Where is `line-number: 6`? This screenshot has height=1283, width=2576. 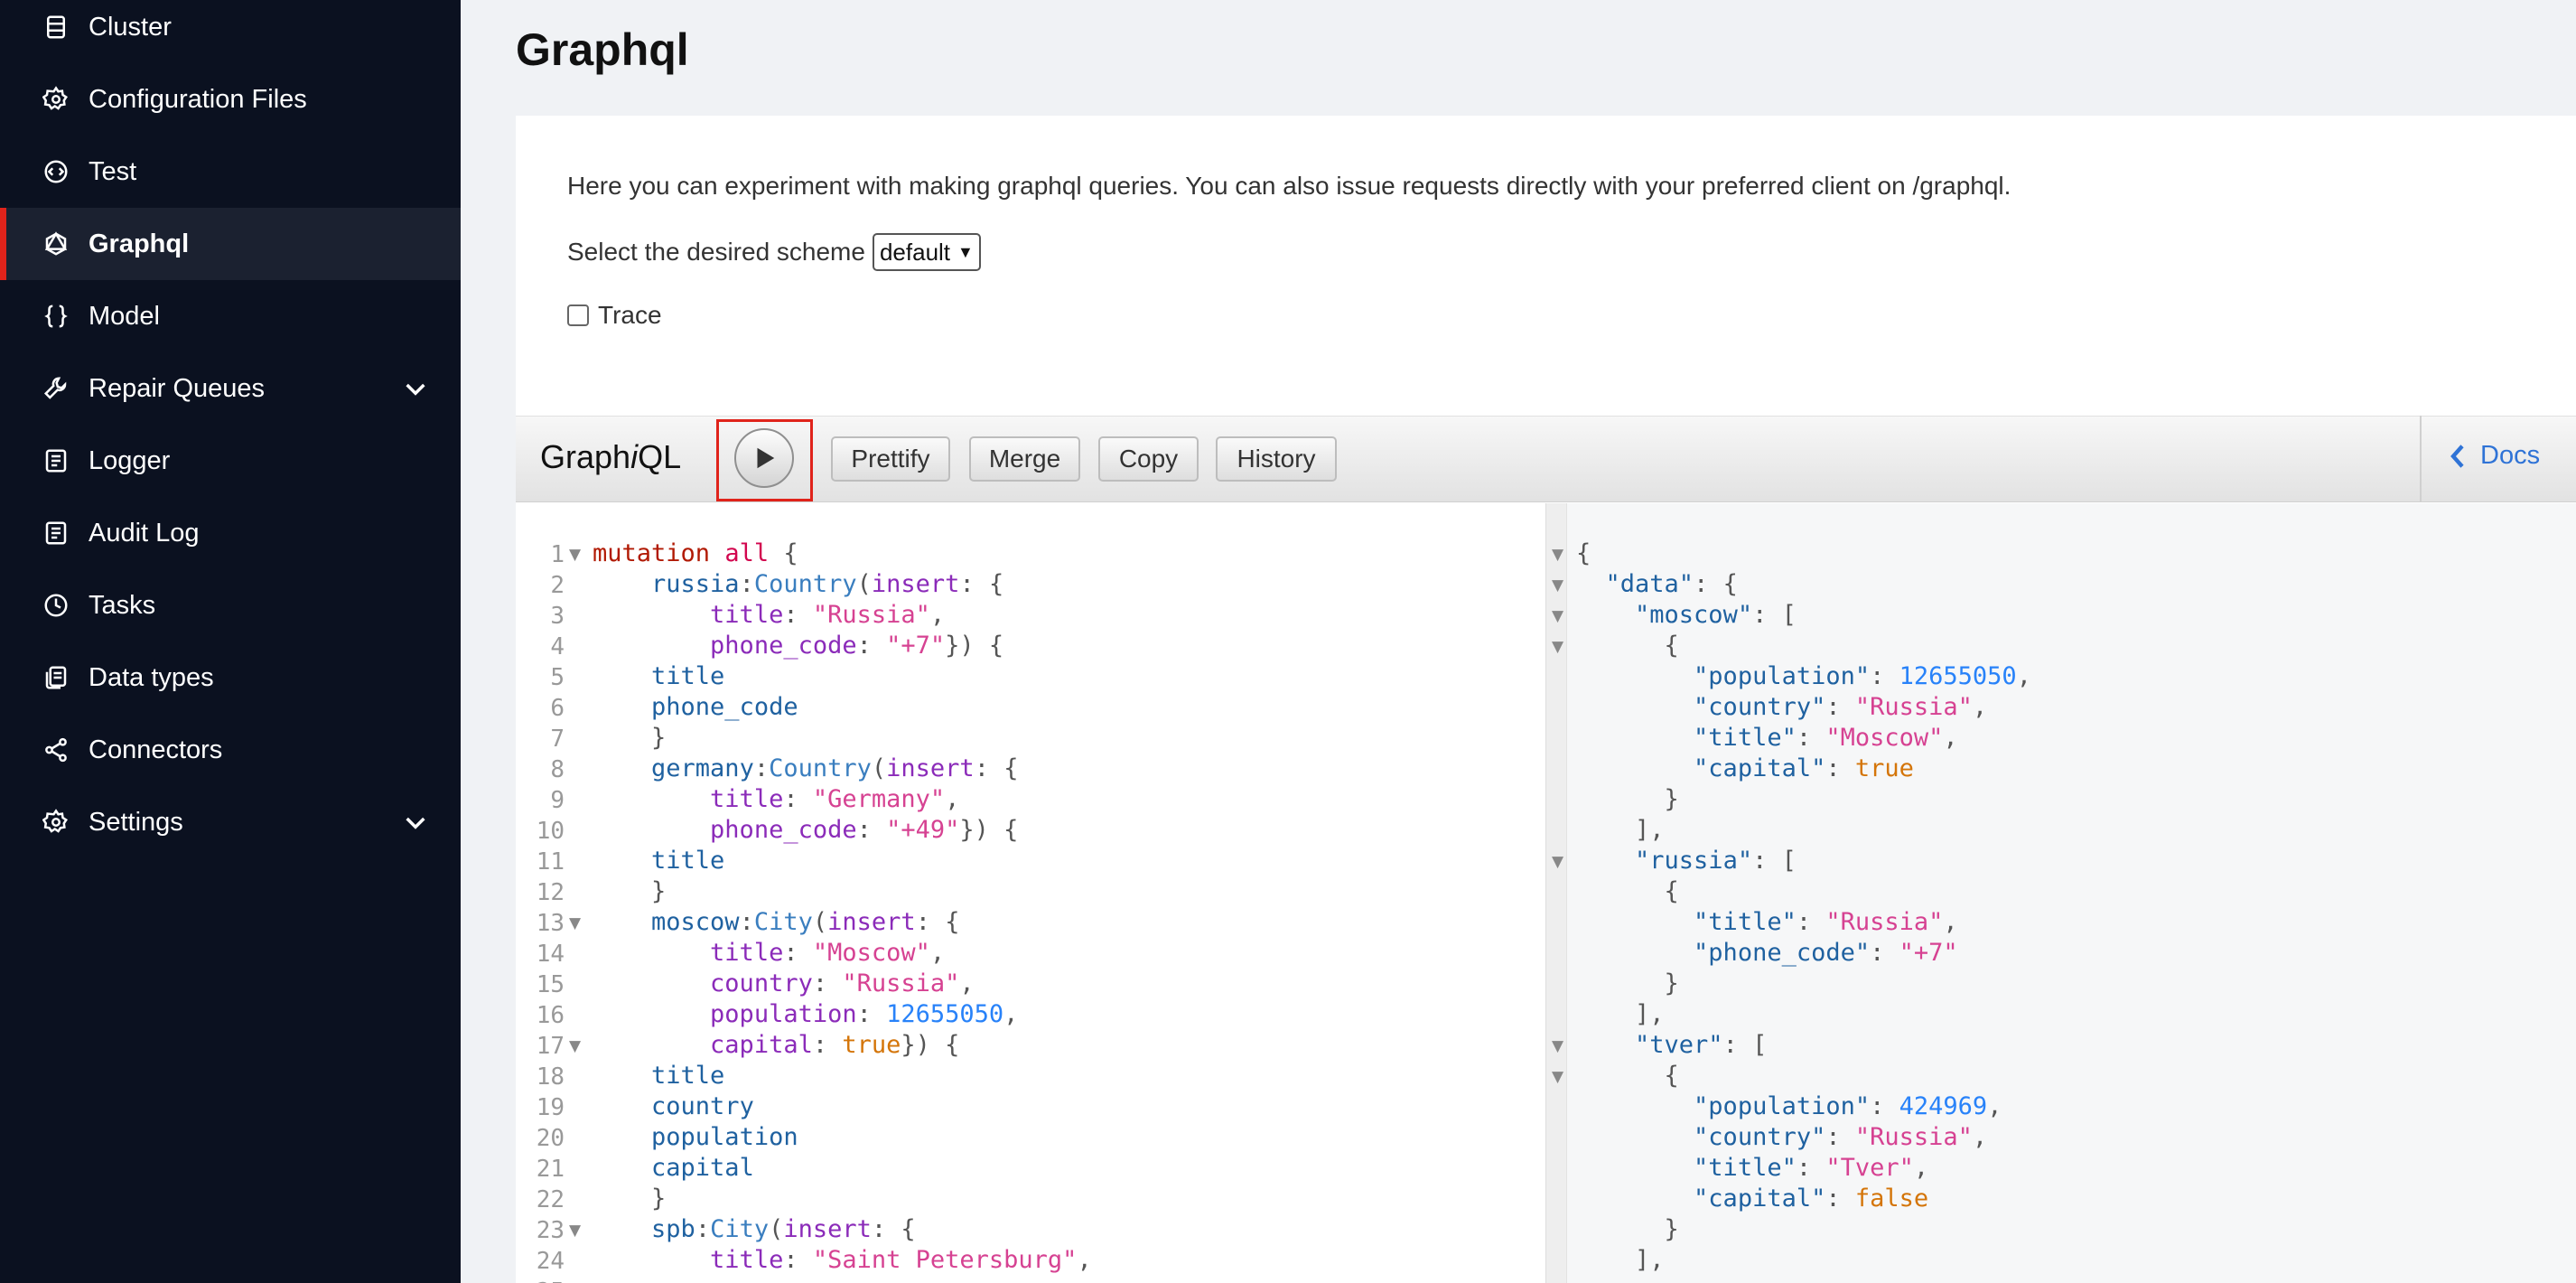
line-number: 6 is located at coordinates (557, 708).